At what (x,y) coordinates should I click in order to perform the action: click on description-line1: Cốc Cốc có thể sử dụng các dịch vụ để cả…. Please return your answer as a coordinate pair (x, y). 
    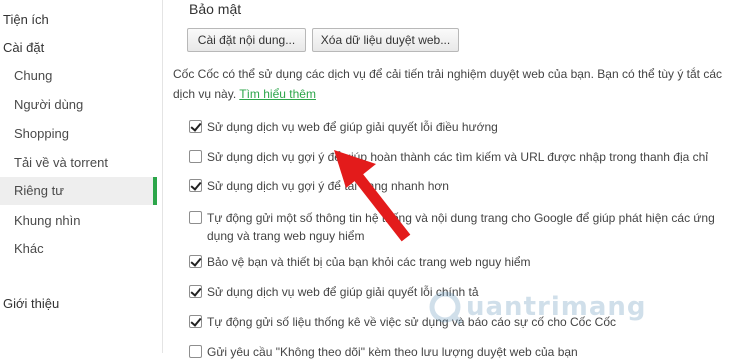
    Looking at the image, I should click on (448, 74).